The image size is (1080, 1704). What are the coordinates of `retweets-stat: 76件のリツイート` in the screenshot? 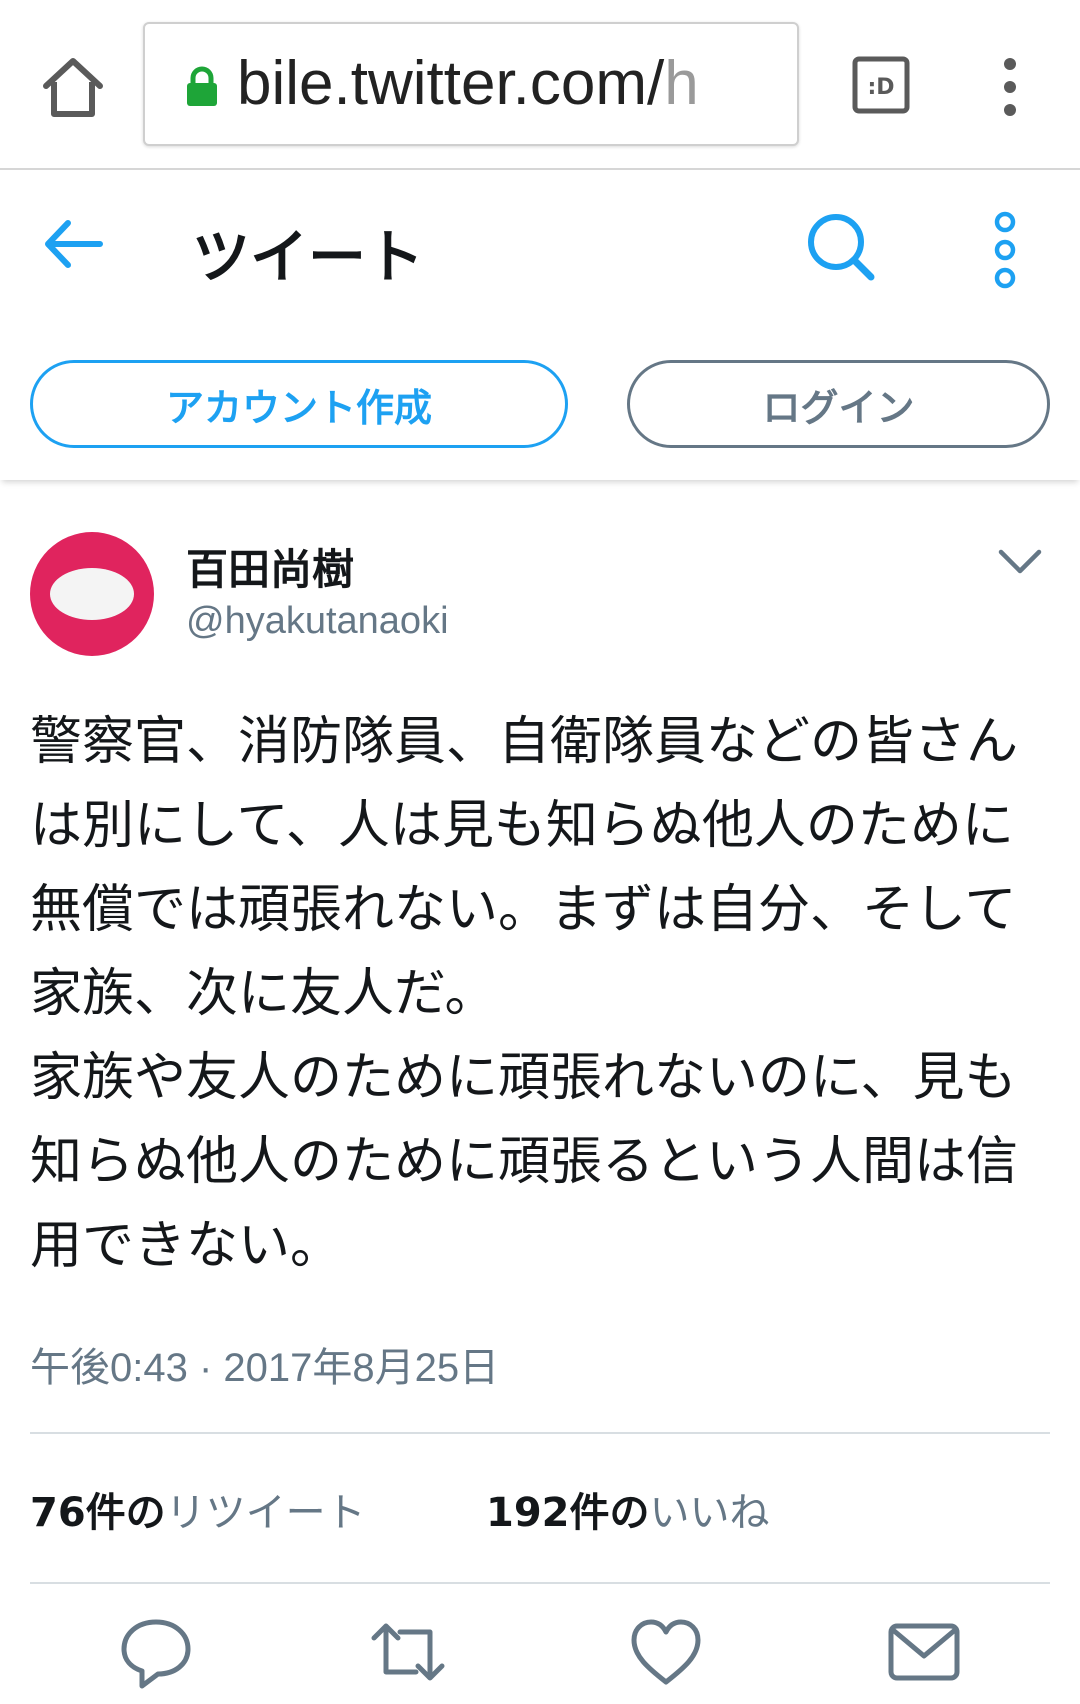 It's located at (198, 1509).